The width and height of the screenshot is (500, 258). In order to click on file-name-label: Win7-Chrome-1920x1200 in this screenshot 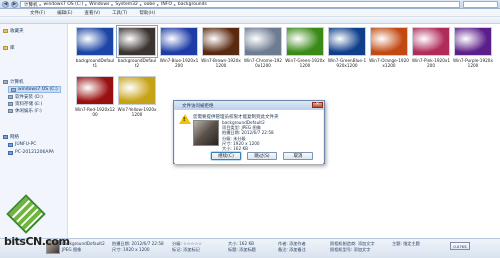, I will do `click(263, 63)`.